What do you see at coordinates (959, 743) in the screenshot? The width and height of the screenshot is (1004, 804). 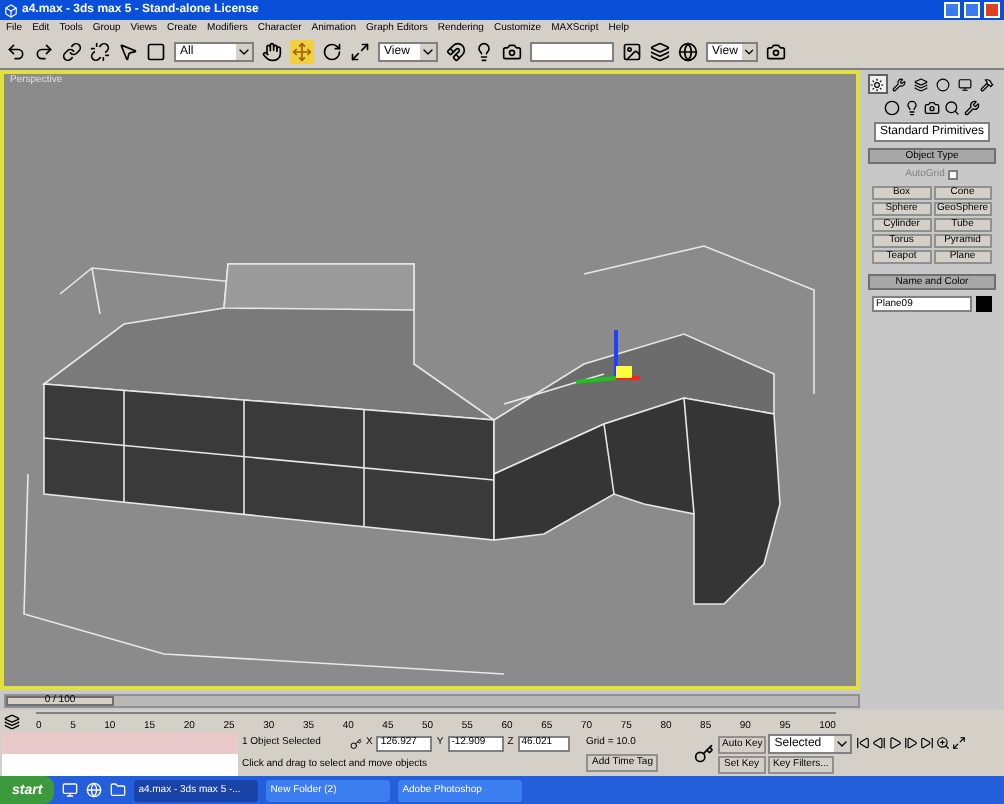 I see `zoom-extents-icon` at bounding box center [959, 743].